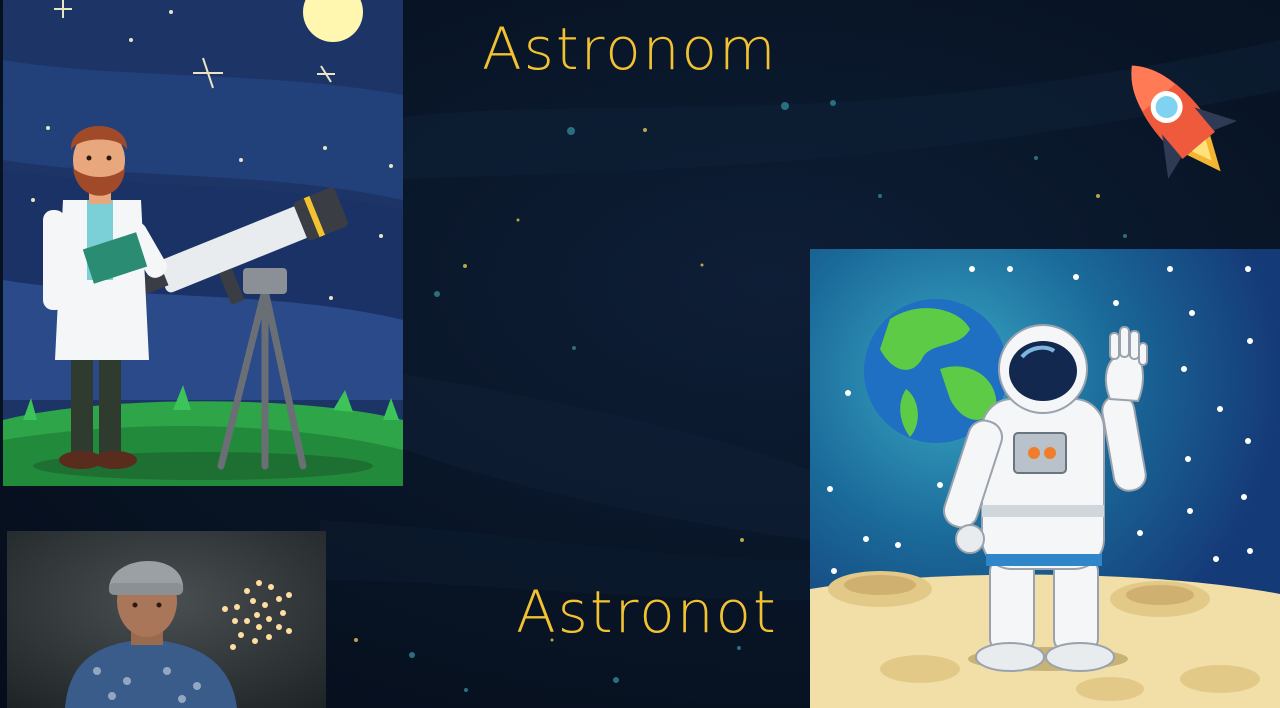 Image resolution: width=1280 pixels, height=708 pixels. Describe the element at coordinates (166, 619) in the screenshot. I see `presenter-video` at that location.